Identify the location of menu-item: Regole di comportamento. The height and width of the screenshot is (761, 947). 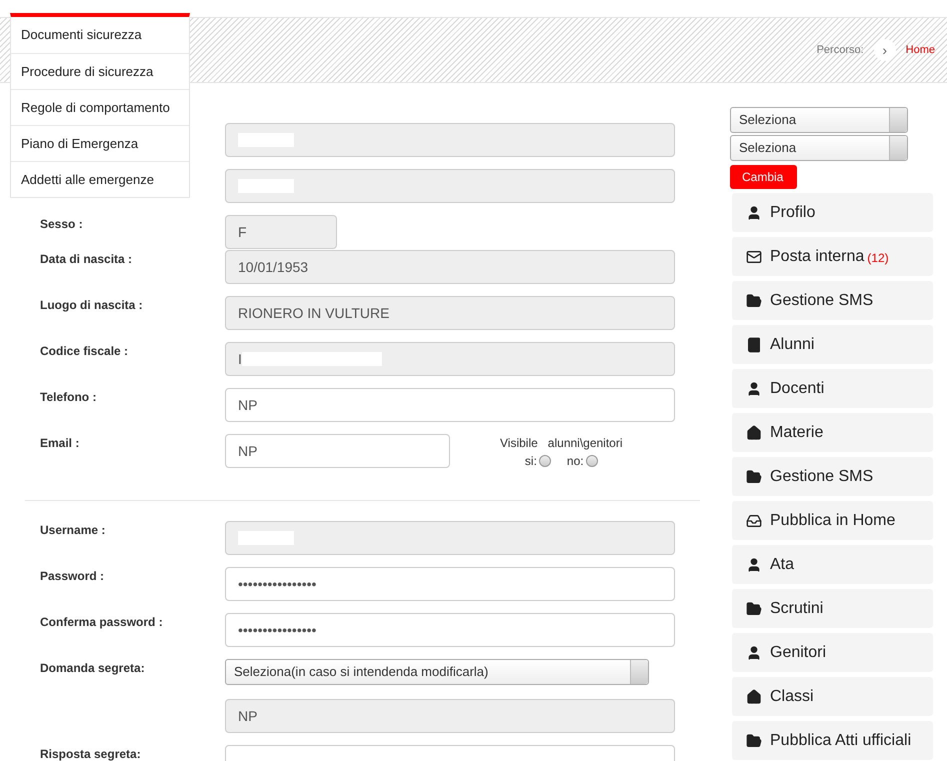
(100, 107).